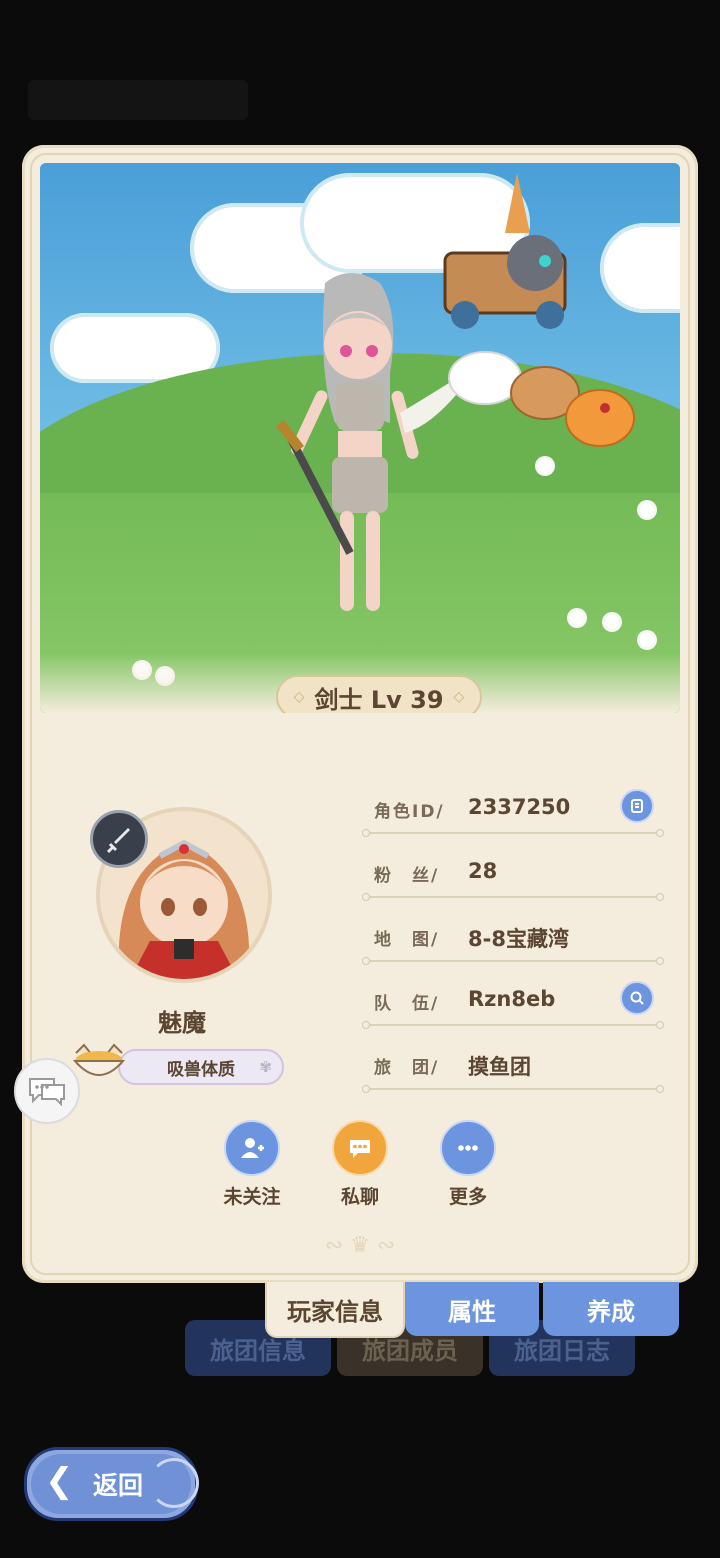 This screenshot has width=720, height=1558. Describe the element at coordinates (359, 1197) in the screenshot. I see `chat-label: 私聊` at that location.